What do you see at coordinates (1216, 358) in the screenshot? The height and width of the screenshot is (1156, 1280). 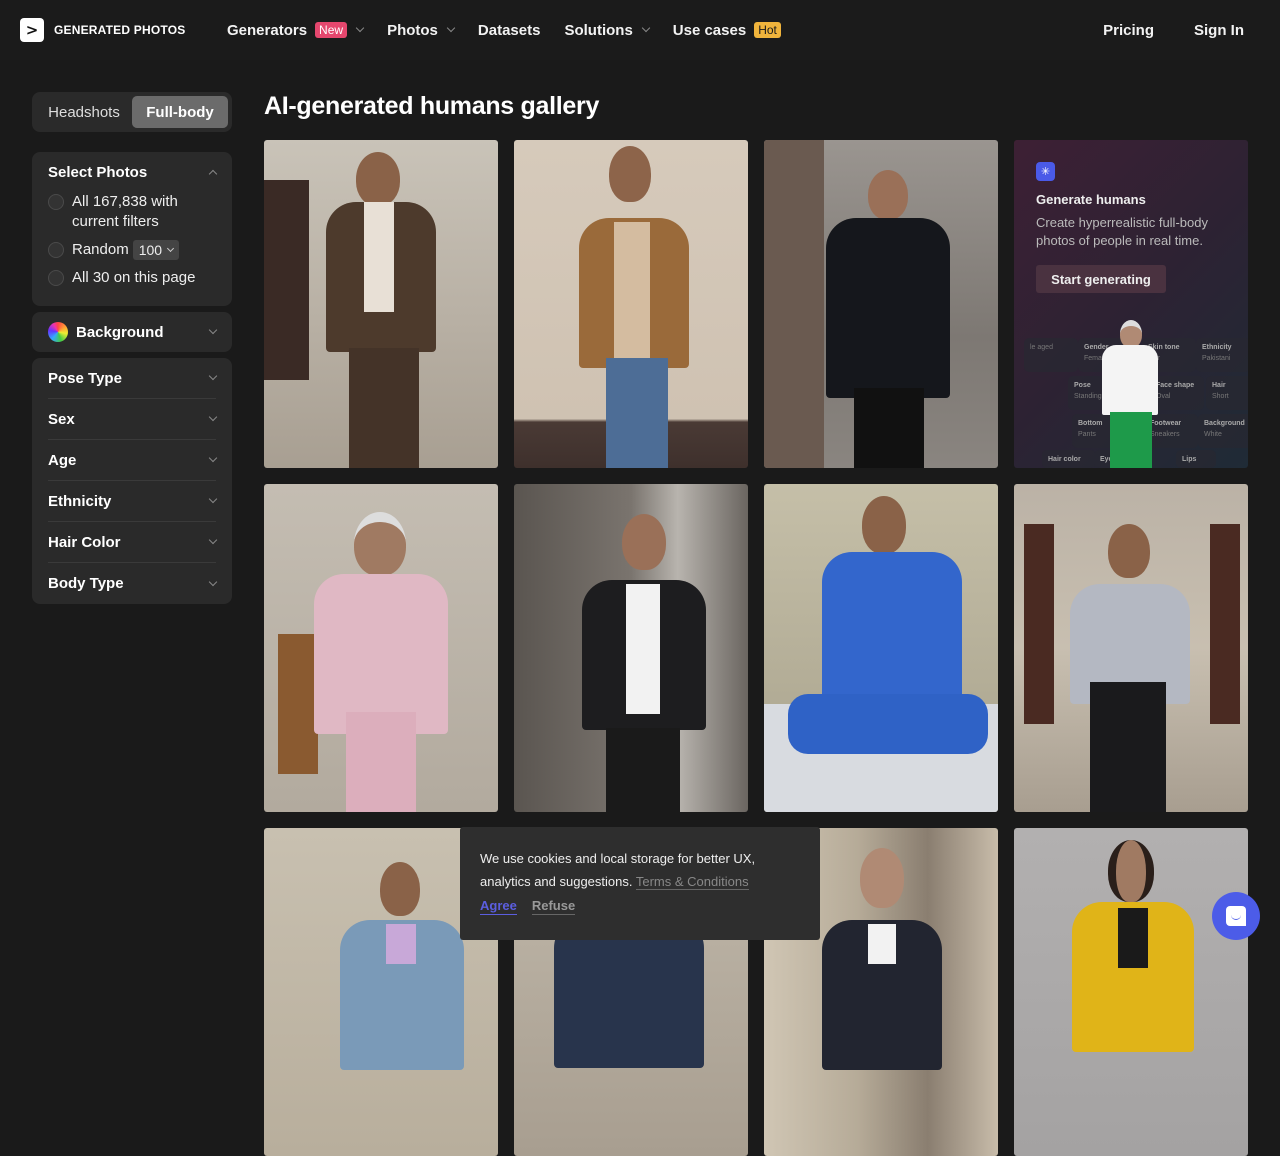 I see `chip-value: Pakistani` at bounding box center [1216, 358].